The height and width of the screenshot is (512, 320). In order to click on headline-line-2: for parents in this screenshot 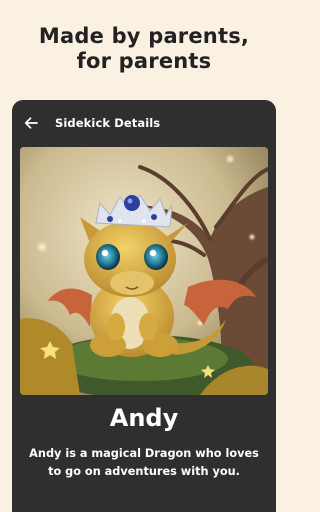, I will do `click(144, 61)`.